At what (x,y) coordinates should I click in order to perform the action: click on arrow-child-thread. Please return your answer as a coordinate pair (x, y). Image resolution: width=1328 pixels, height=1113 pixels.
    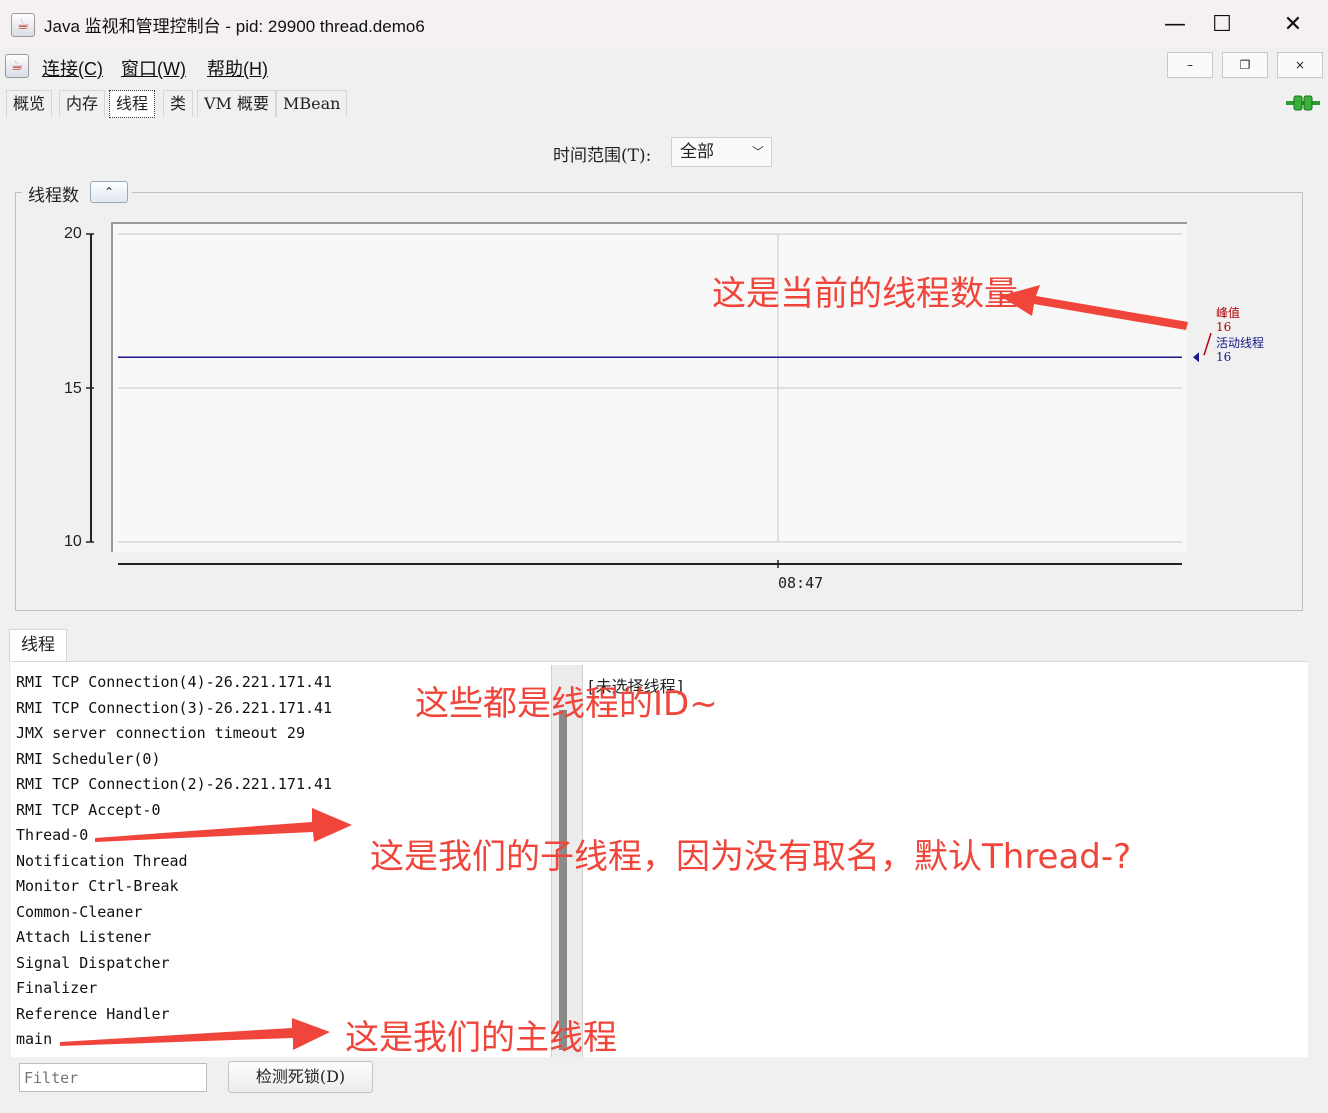
    Looking at the image, I should click on (223, 825).